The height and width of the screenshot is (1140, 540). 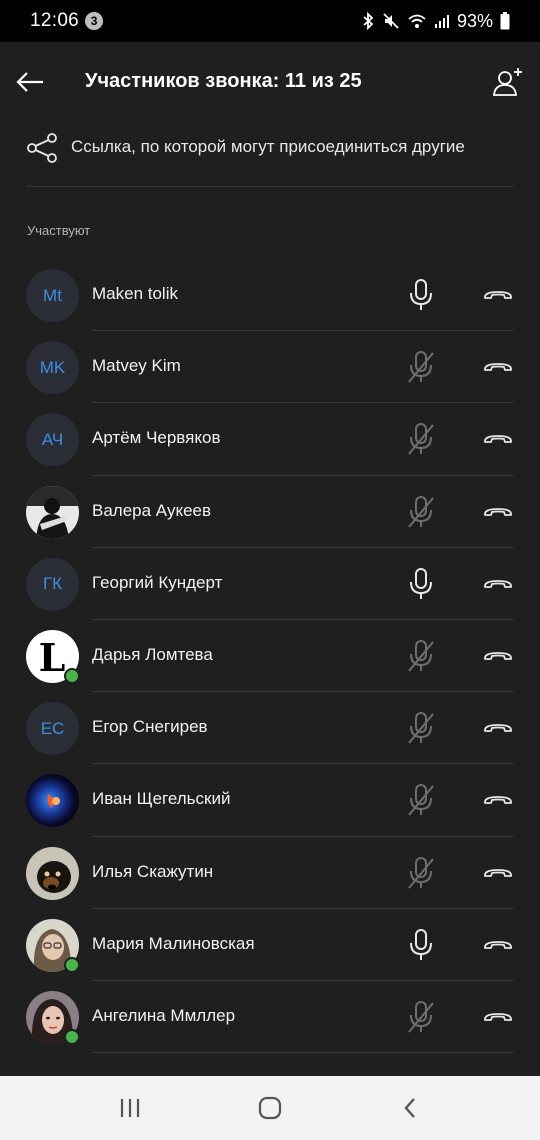 I want to click on participant-row: АЧ Артём Червяков, so click(x=270, y=439).